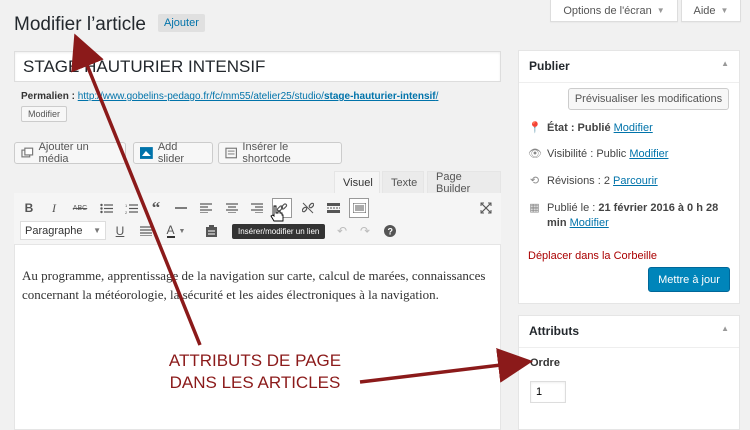 The image size is (750, 430). What do you see at coordinates (136, 189) in the screenshot?
I see `arrow-to-title` at bounding box center [136, 189].